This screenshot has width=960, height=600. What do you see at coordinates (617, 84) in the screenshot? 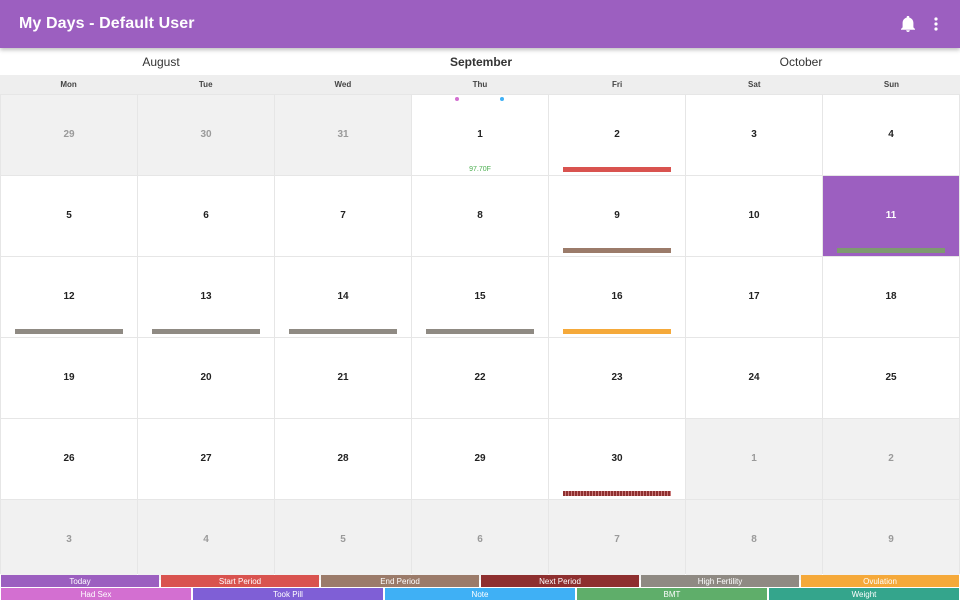
I see `weekday-label: Fri` at bounding box center [617, 84].